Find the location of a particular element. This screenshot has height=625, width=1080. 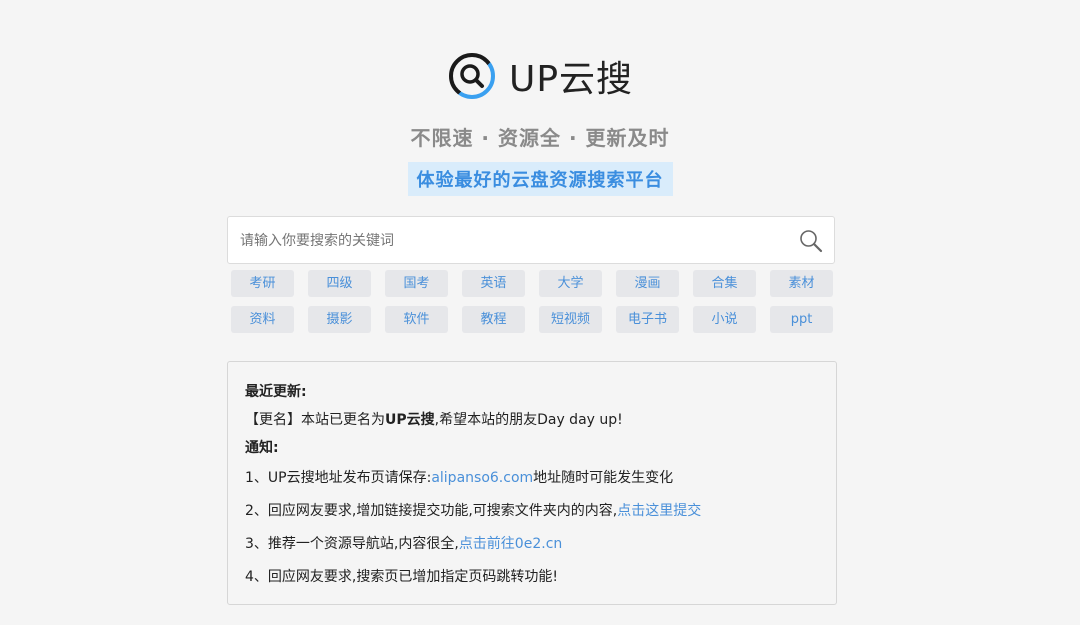

address-link: alipanso6.com is located at coordinates (482, 478).